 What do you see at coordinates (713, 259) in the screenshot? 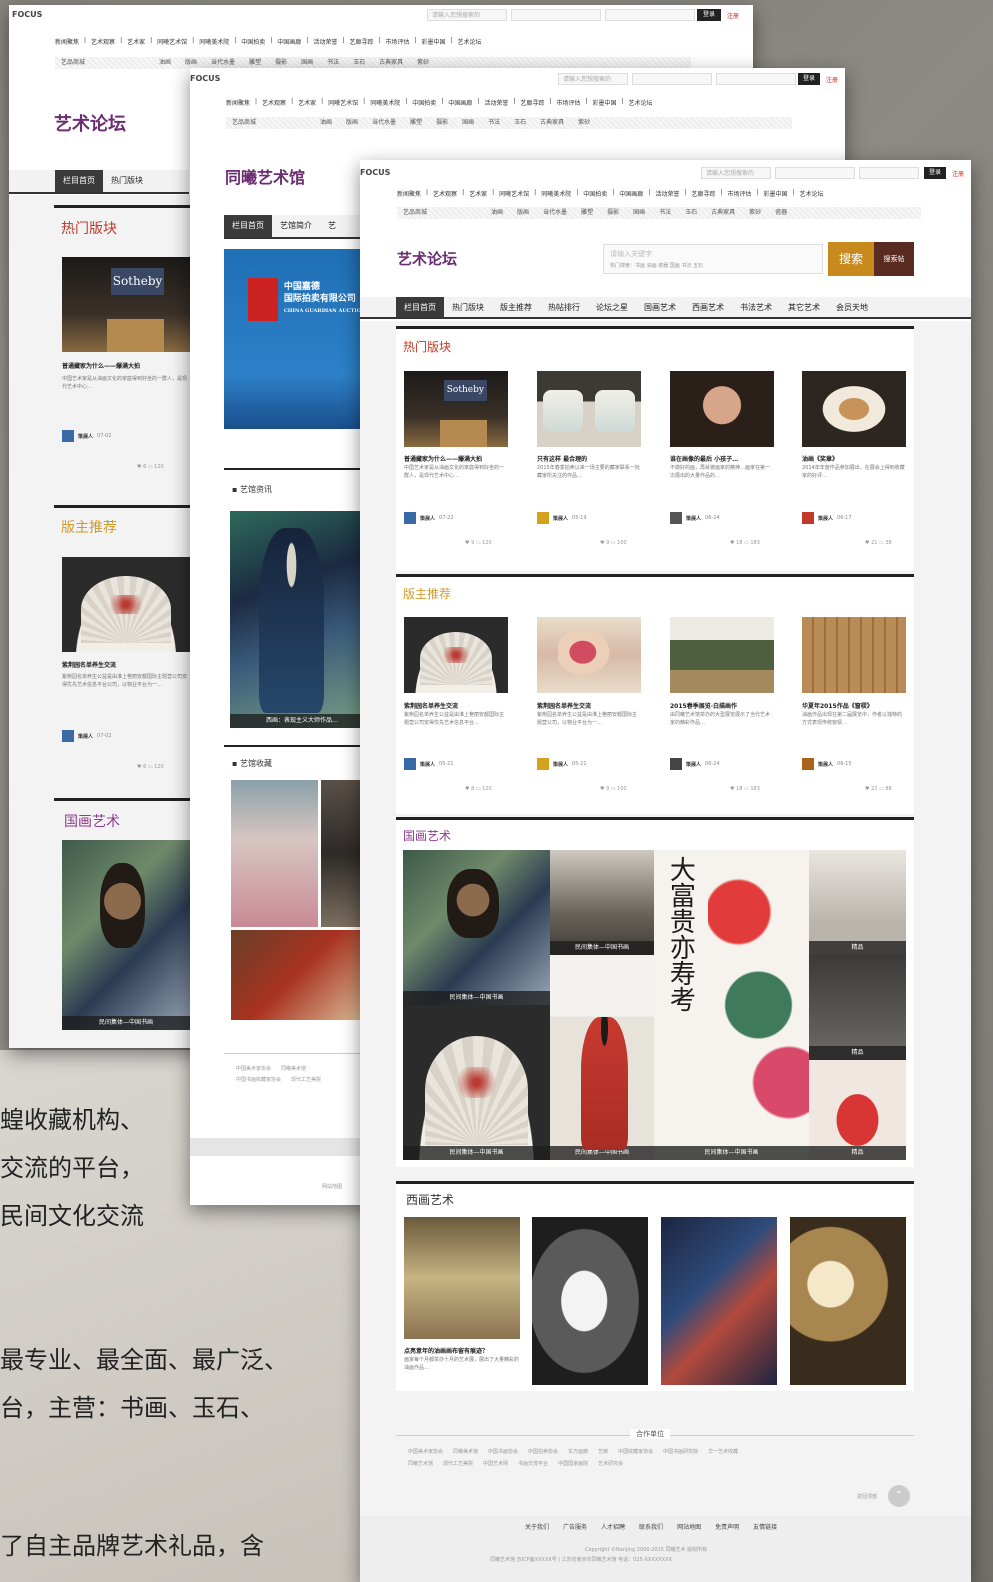
I see `forum-search-input: 请输入关键字 热门搜索：书画 油画 瓷器 国画 书法 玉石` at bounding box center [713, 259].